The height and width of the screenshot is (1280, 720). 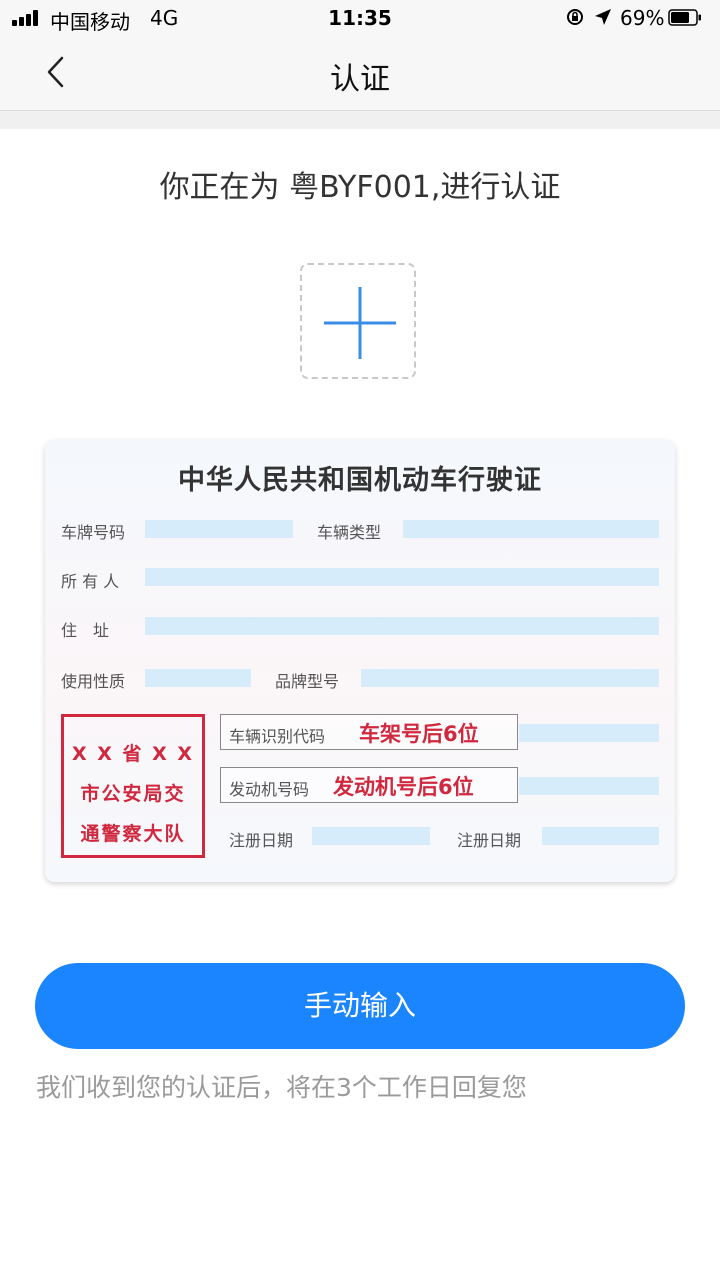 I want to click on model-label: 品牌型号, so click(x=307, y=681).